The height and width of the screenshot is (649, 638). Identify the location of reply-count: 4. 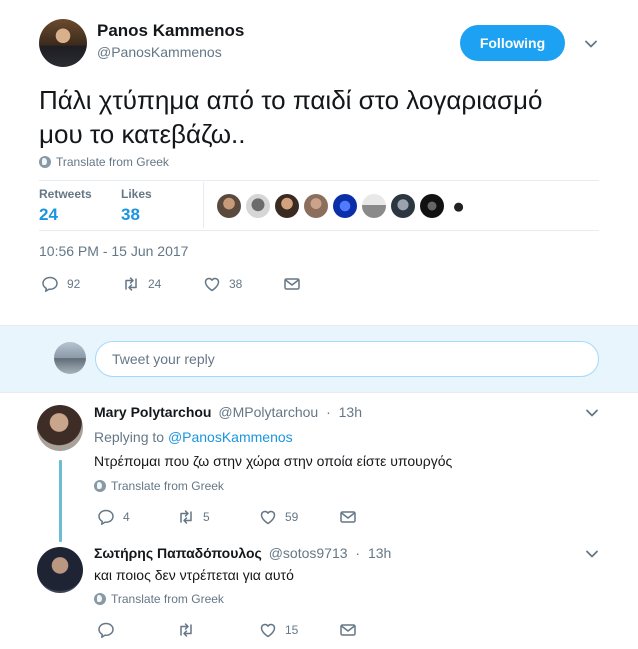
(126, 517).